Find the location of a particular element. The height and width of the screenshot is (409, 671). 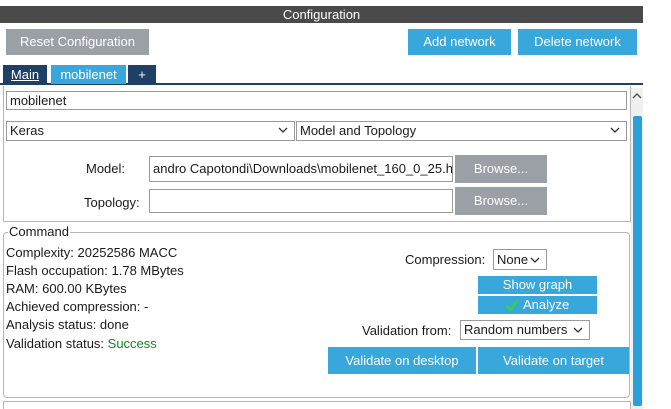

validation-from-select: Random numbers is located at coordinates (525, 330).